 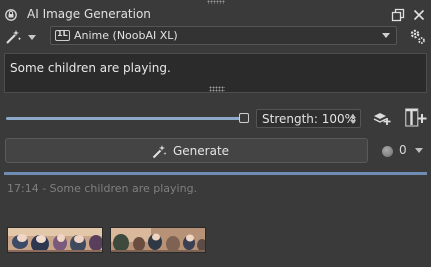 I want to click on history-entry-label: 17:14 - Some children are playing., so click(x=102, y=188).